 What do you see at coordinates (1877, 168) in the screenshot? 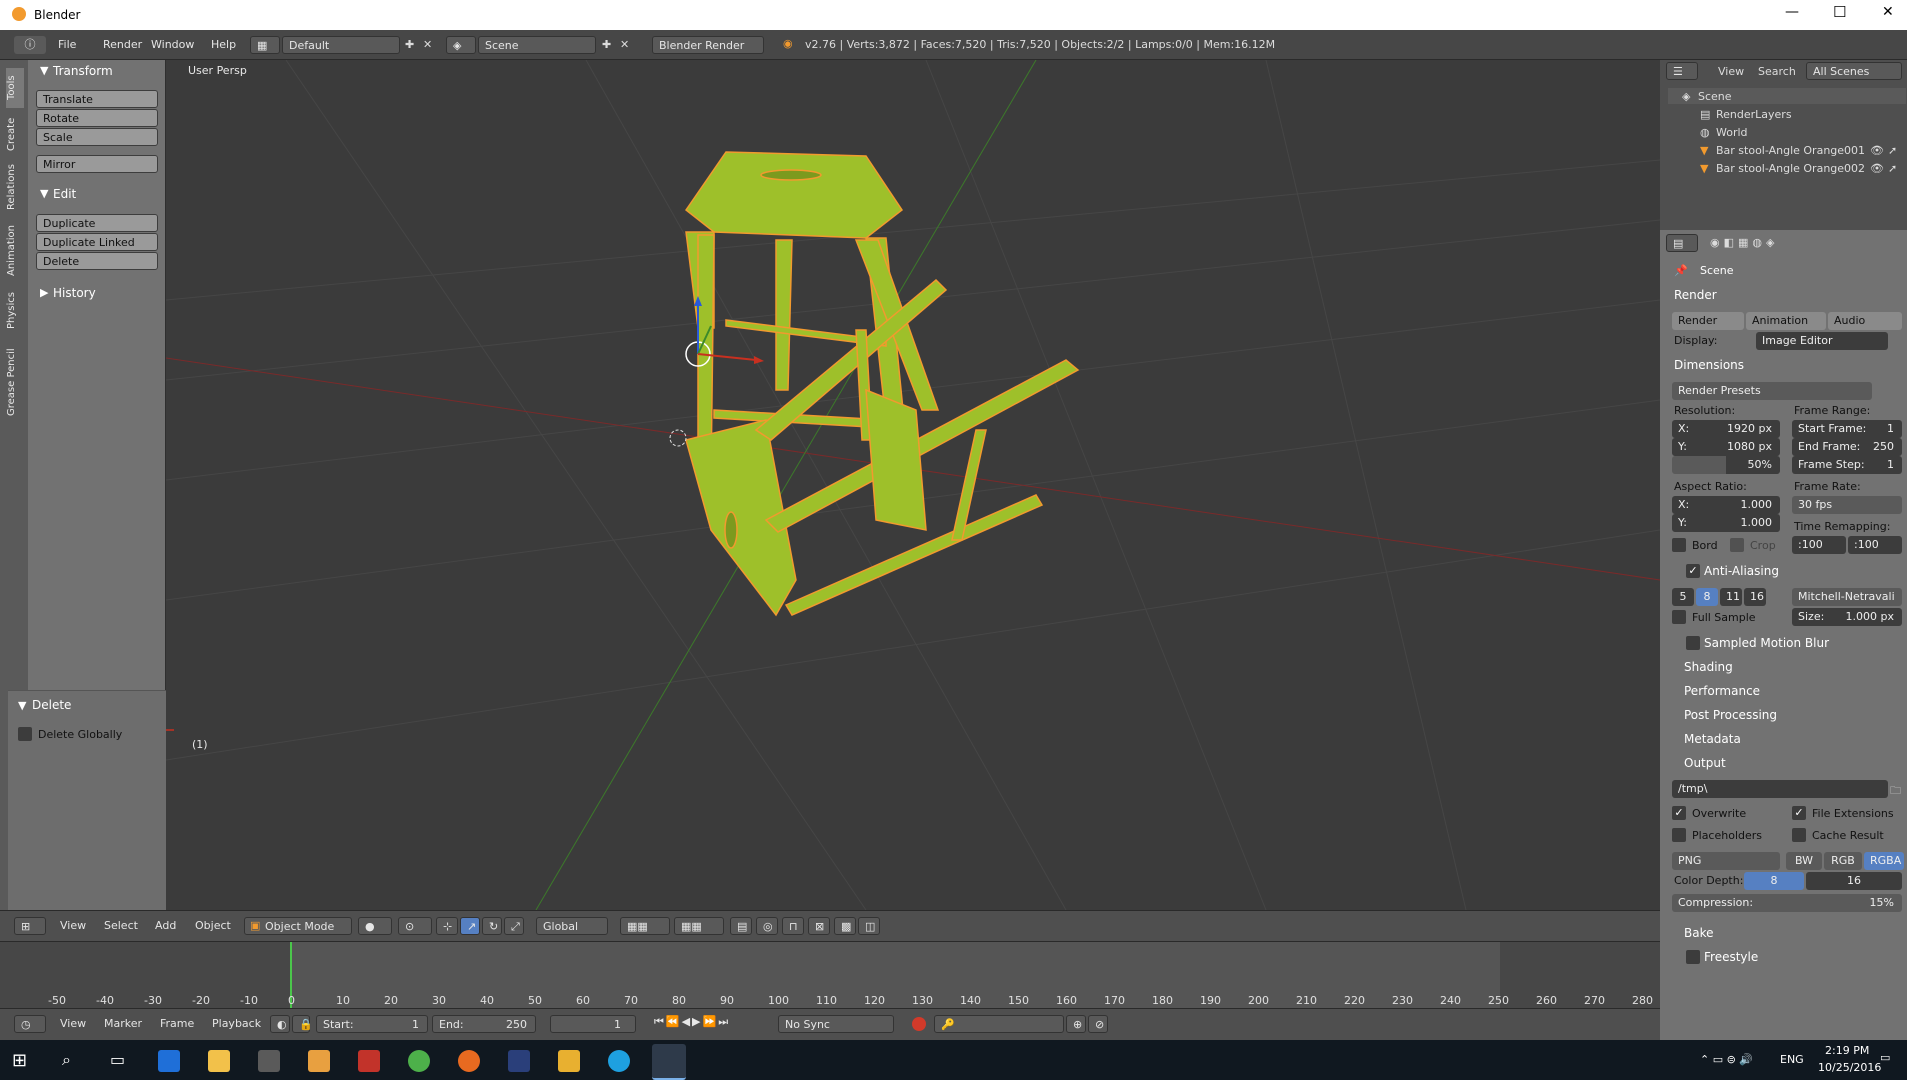
I see `visibility-eye-icon: 👁` at bounding box center [1877, 168].